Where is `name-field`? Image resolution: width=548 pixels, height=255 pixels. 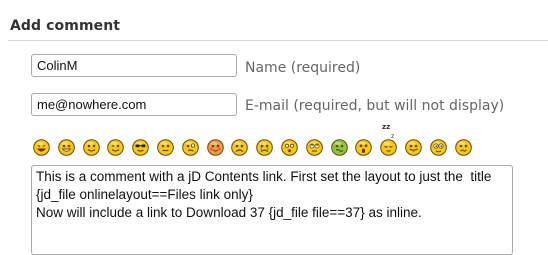
name-field is located at coordinates (134, 65).